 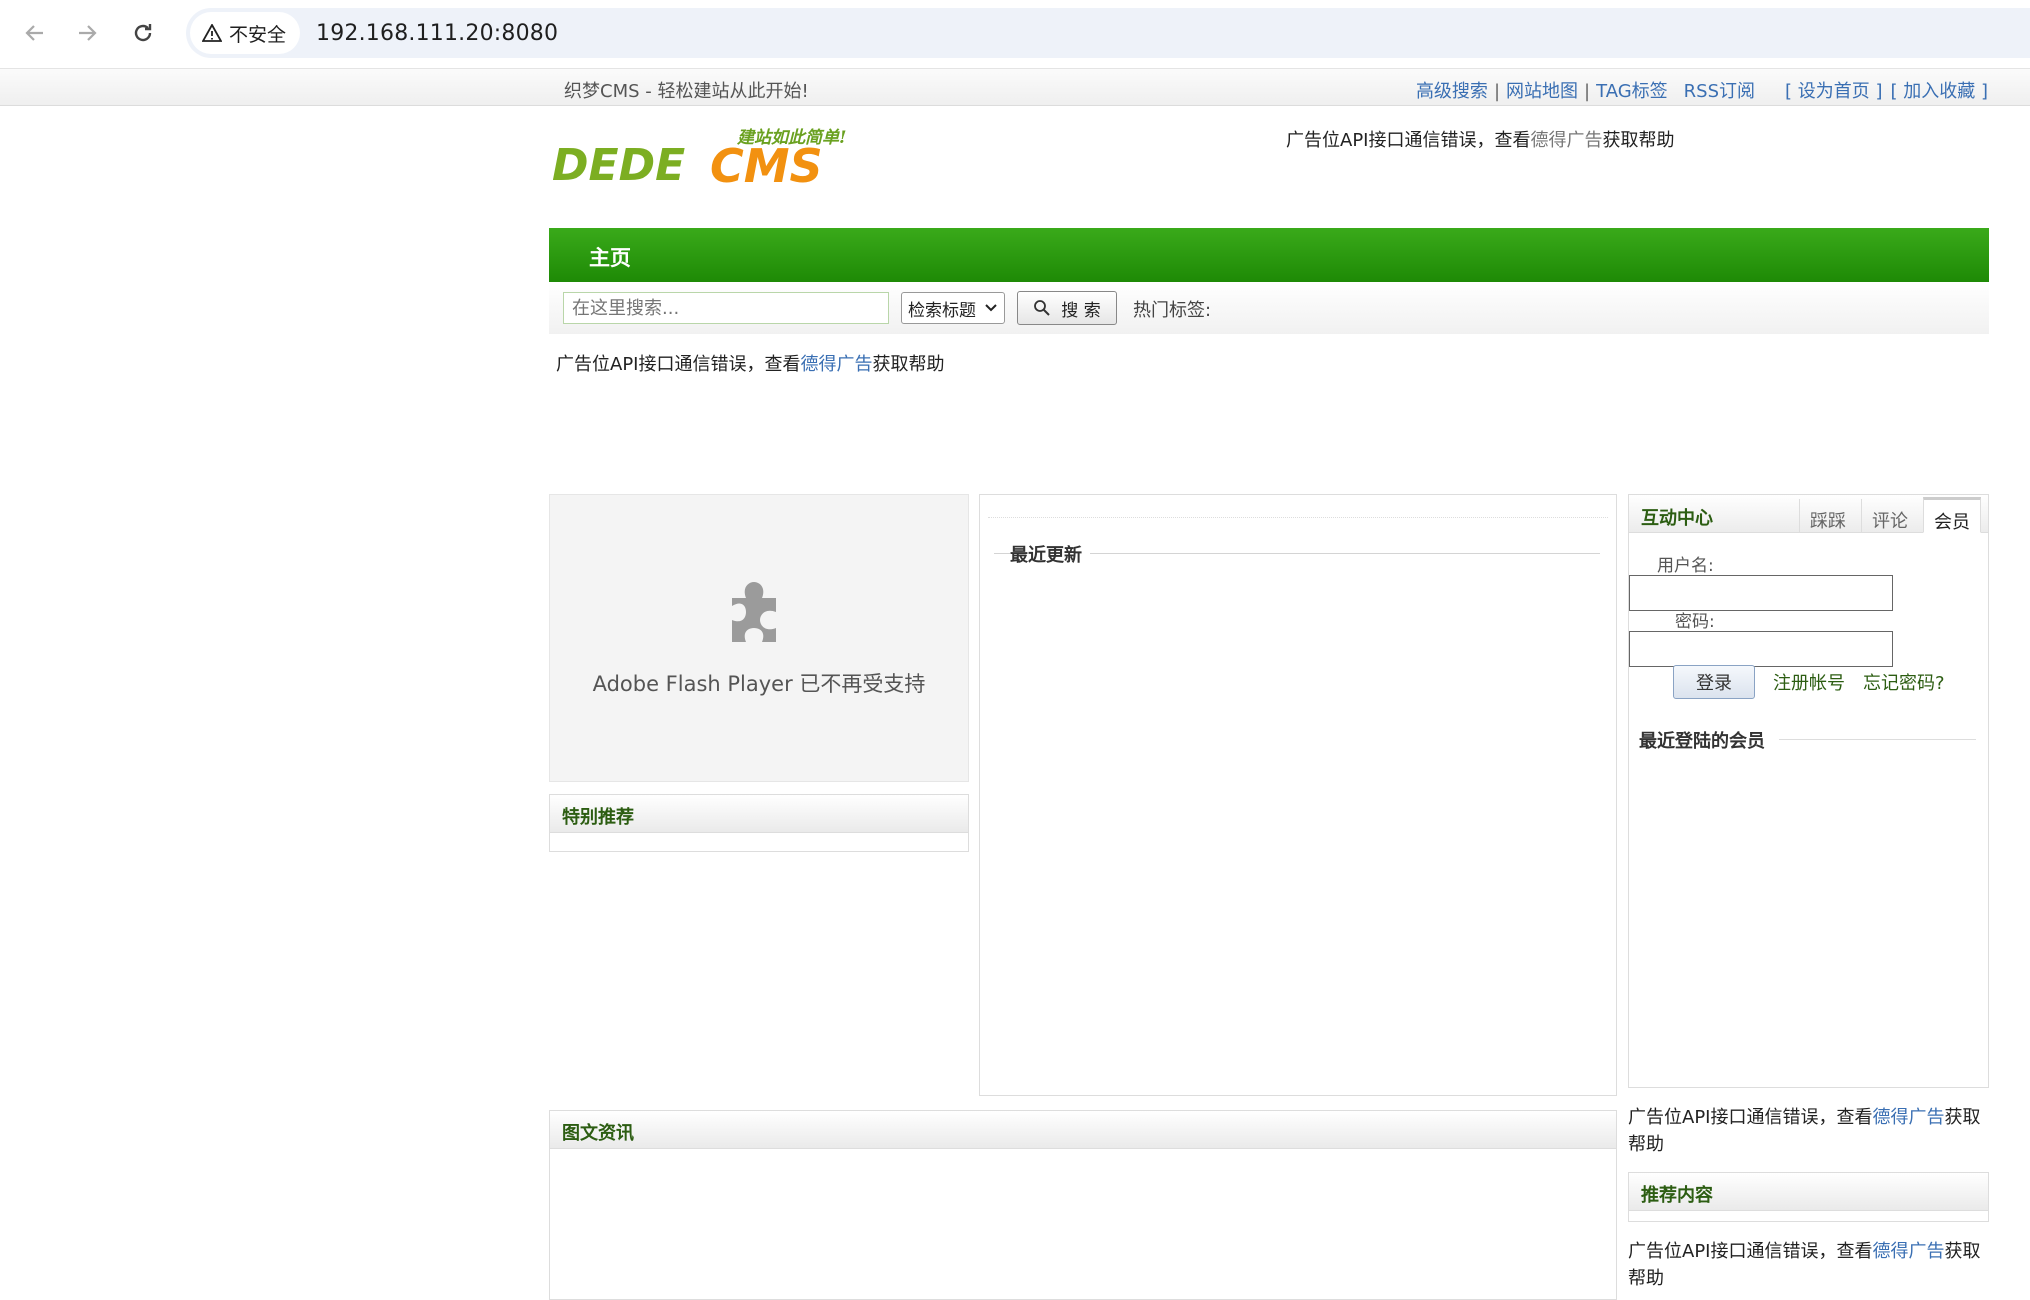 What do you see at coordinates (1808, 1131) in the screenshot?
I see `ad-banner-side: 广告位API接口通信错误，查看德得广告获取帮助` at bounding box center [1808, 1131].